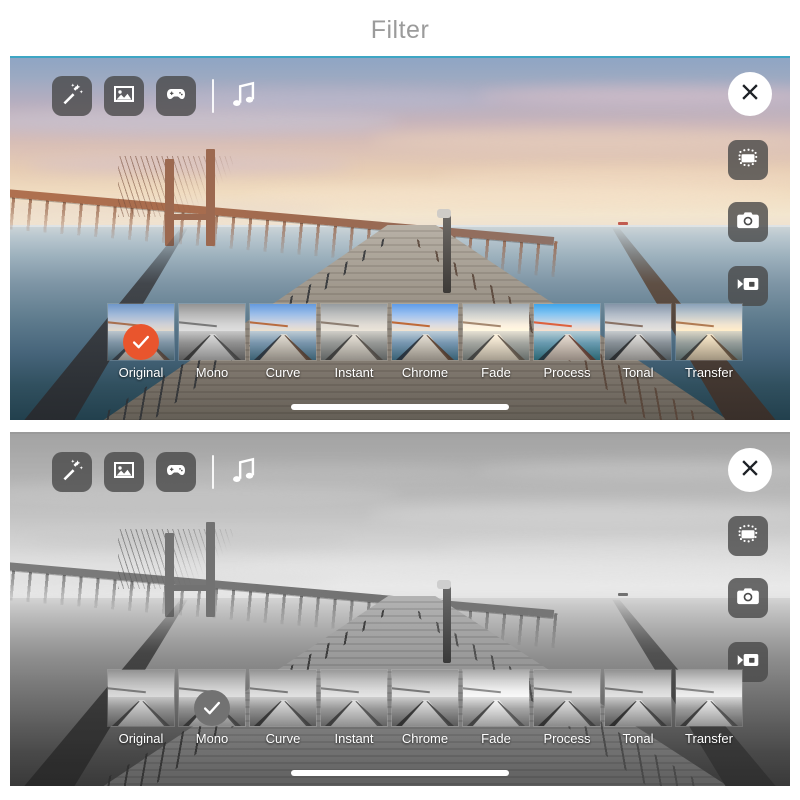 The height and width of the screenshot is (800, 800). What do you see at coordinates (212, 738) in the screenshot?
I see `filter-label: Mono` at bounding box center [212, 738].